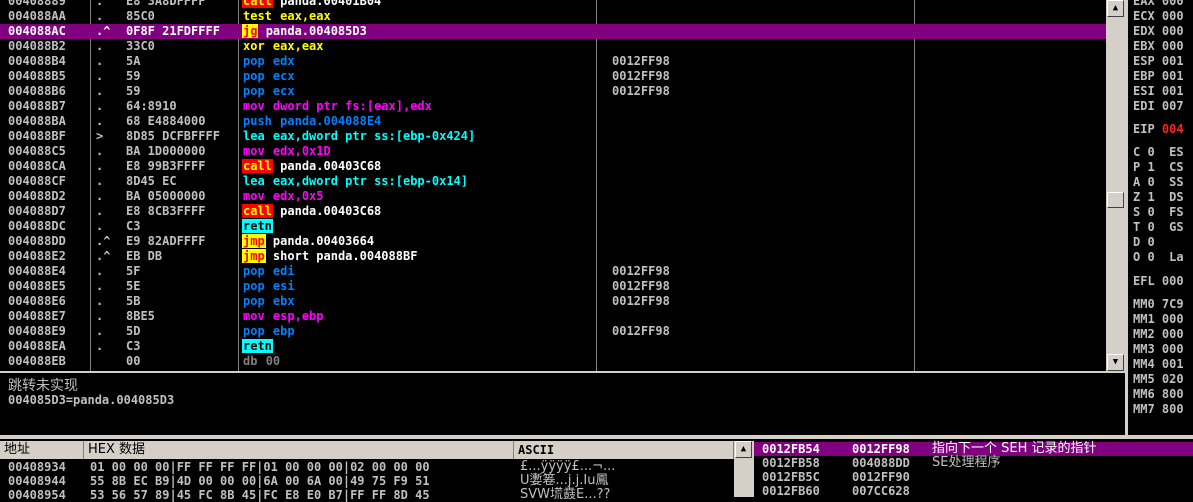  Describe the element at coordinates (1158, 394) in the screenshot. I see `register-line: MM6 800` at that location.